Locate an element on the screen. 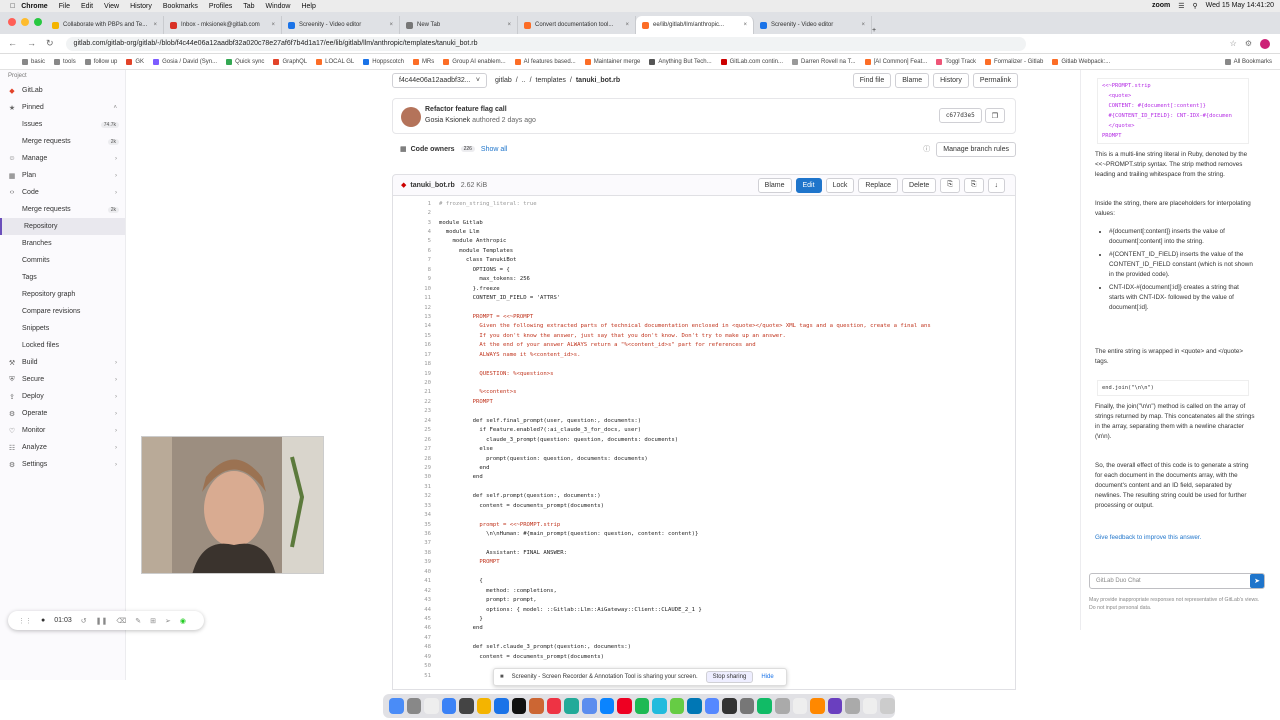 Image resolution: width=1280 pixels, height=720 pixels. maximize-window-icon is located at coordinates (38, 22).